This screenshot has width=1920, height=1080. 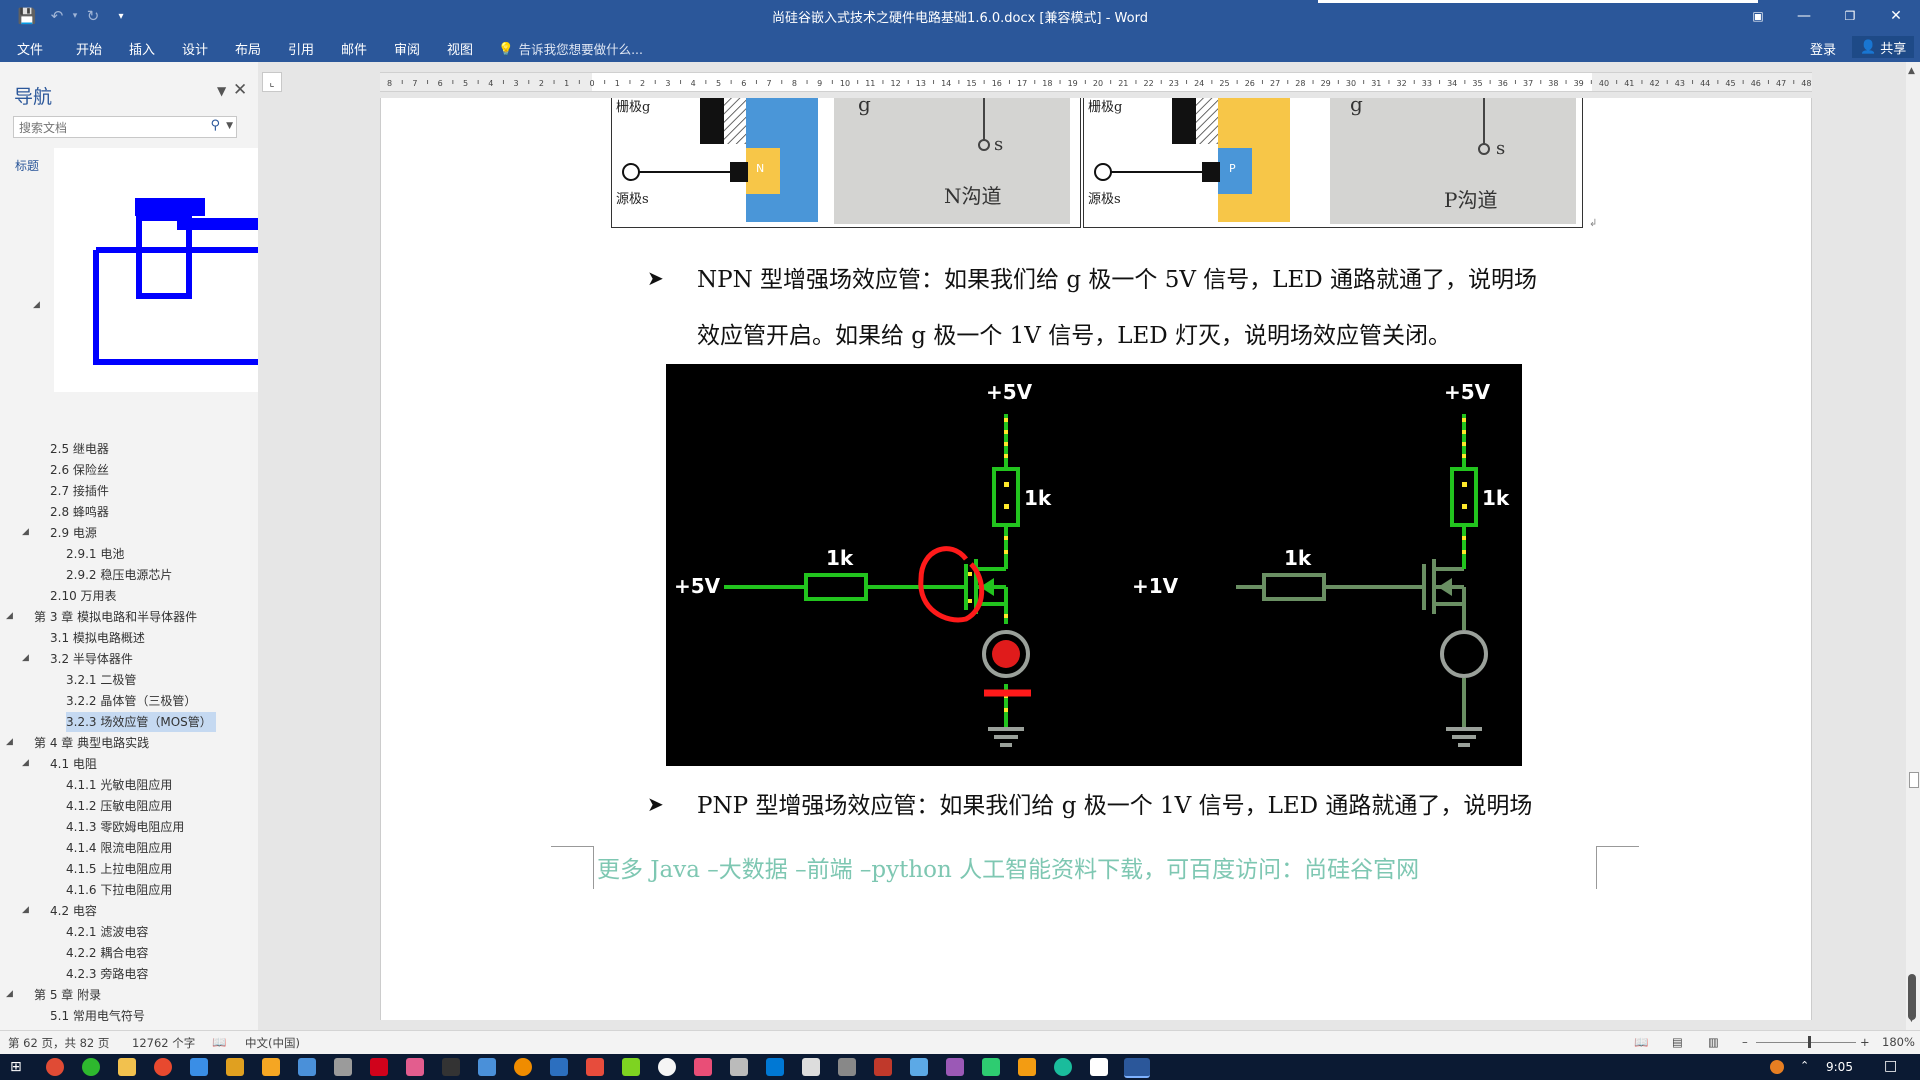 I want to click on scroll-up-icon: ▲, so click(x=1911, y=71).